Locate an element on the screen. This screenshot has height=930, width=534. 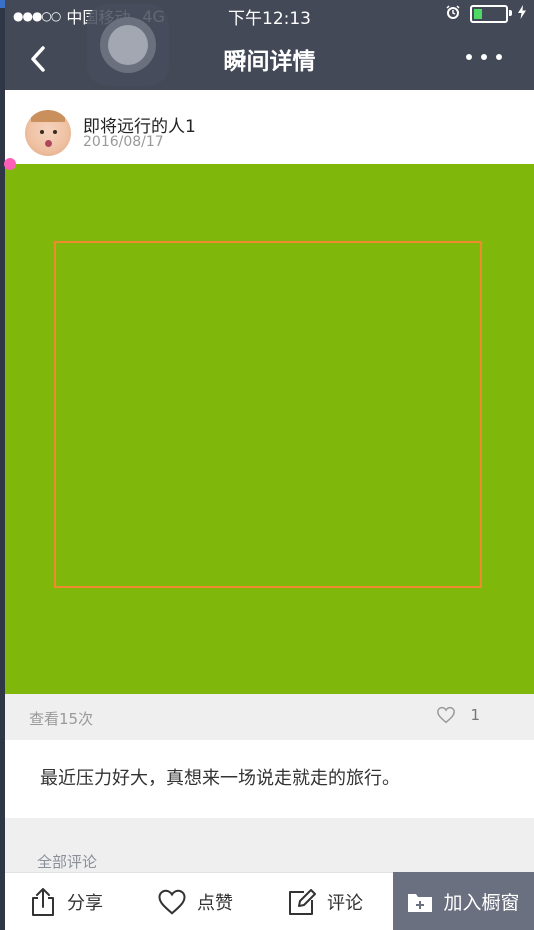
avatar-hair is located at coordinates (48, 116).